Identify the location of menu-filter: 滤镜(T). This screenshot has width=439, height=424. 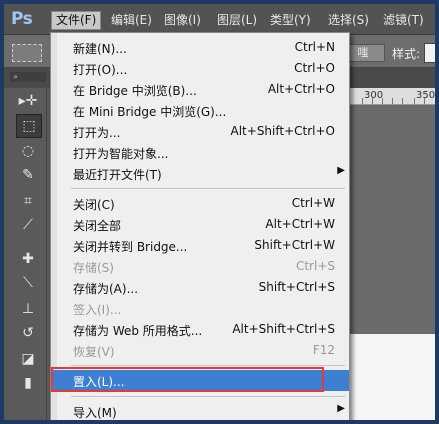
(403, 20).